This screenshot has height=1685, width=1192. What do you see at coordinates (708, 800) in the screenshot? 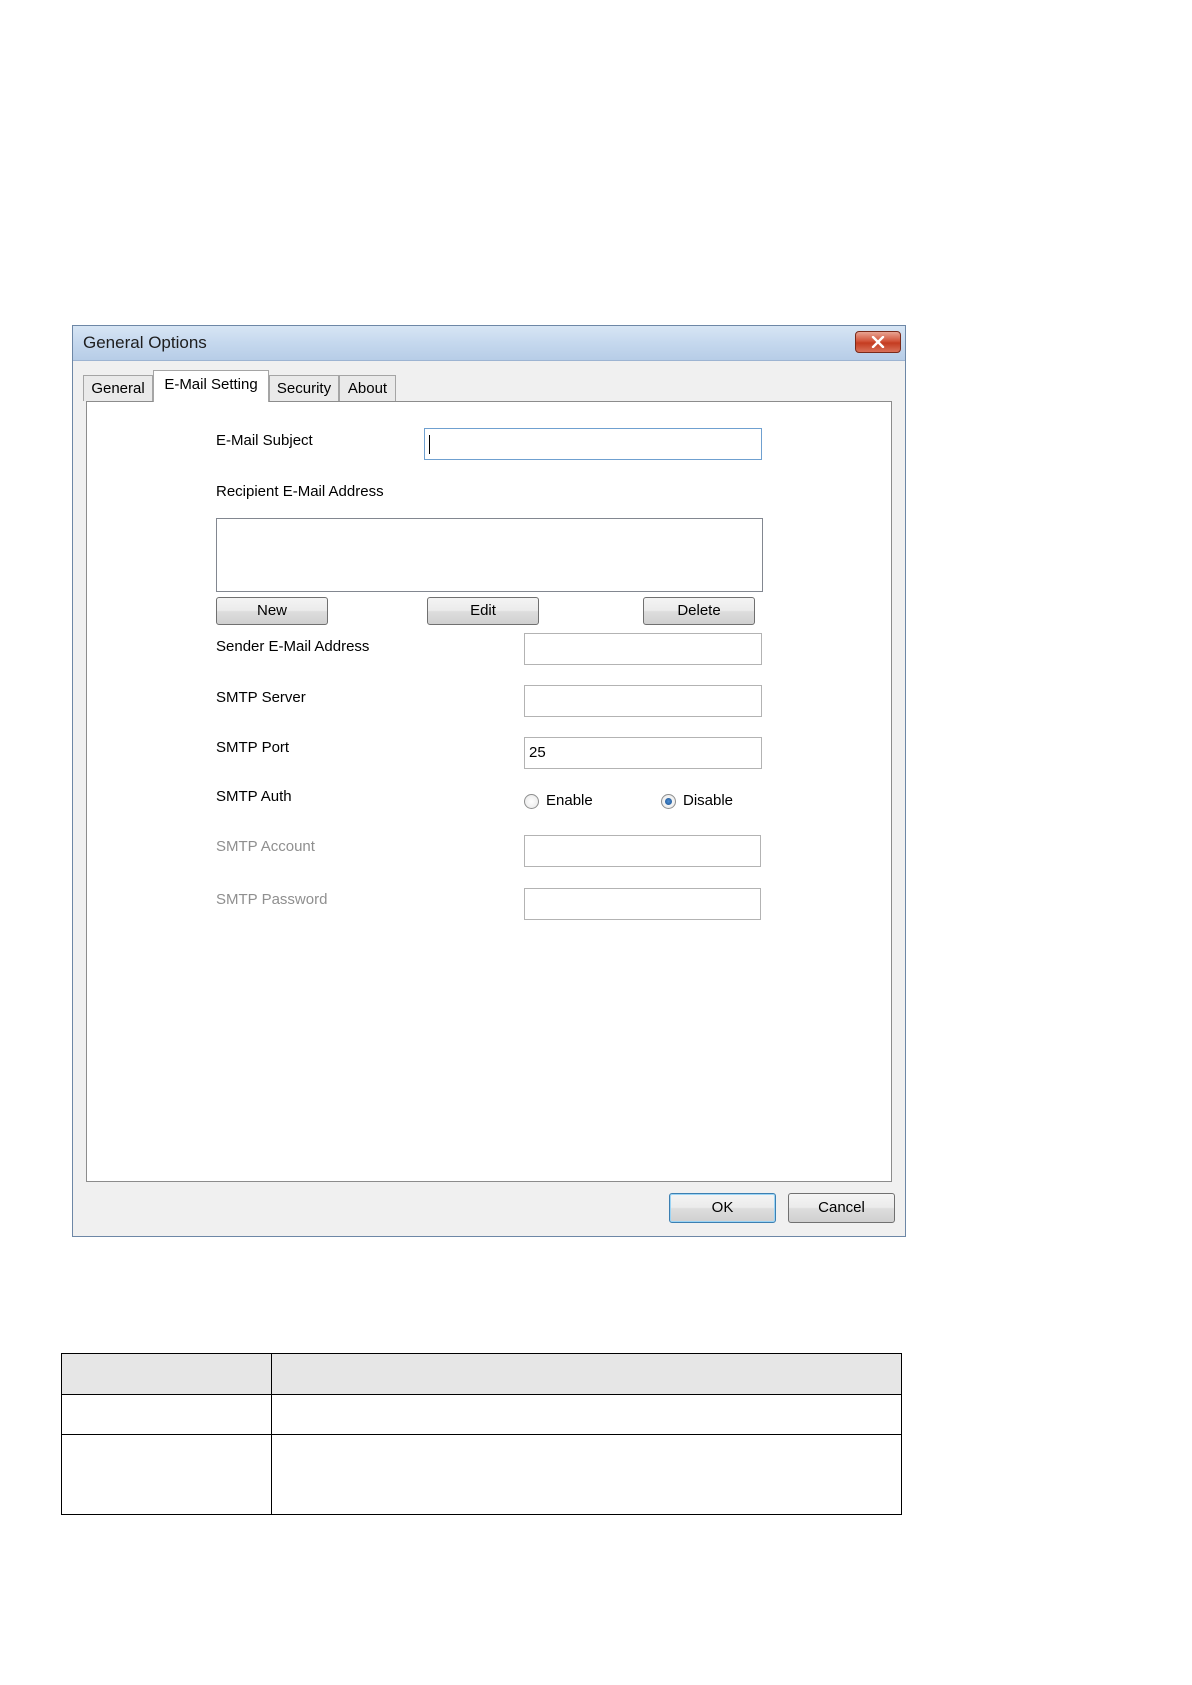
I see `disable-radio-label: Disable` at bounding box center [708, 800].